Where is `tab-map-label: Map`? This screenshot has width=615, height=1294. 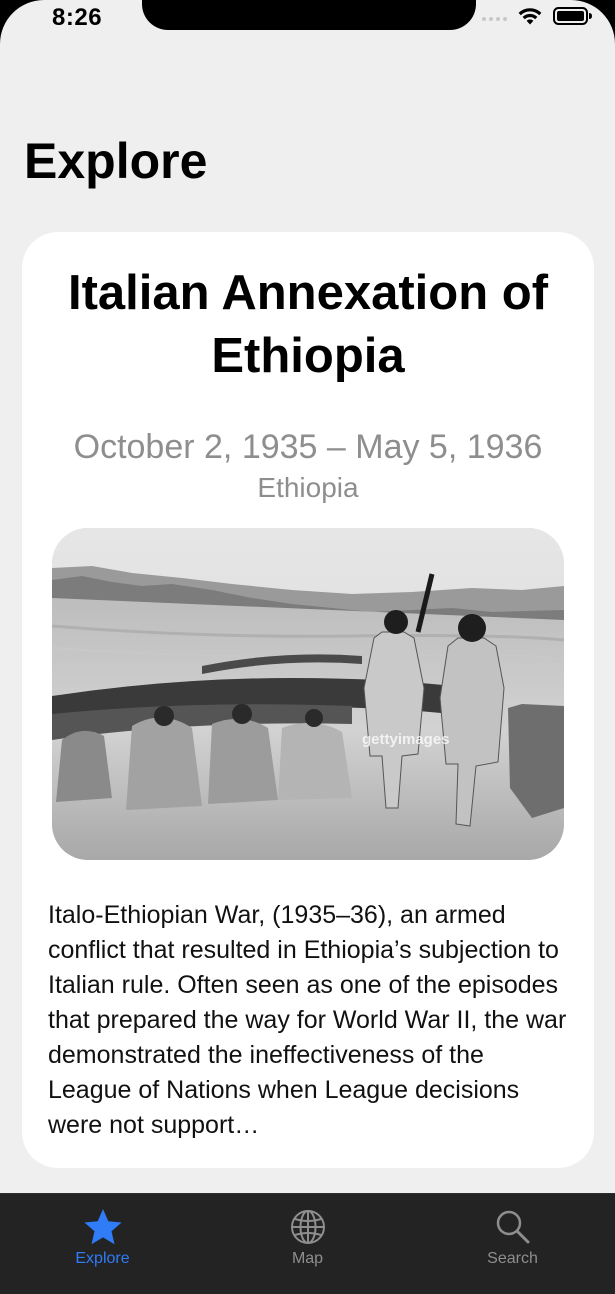
tab-map-label: Map is located at coordinates (307, 1258).